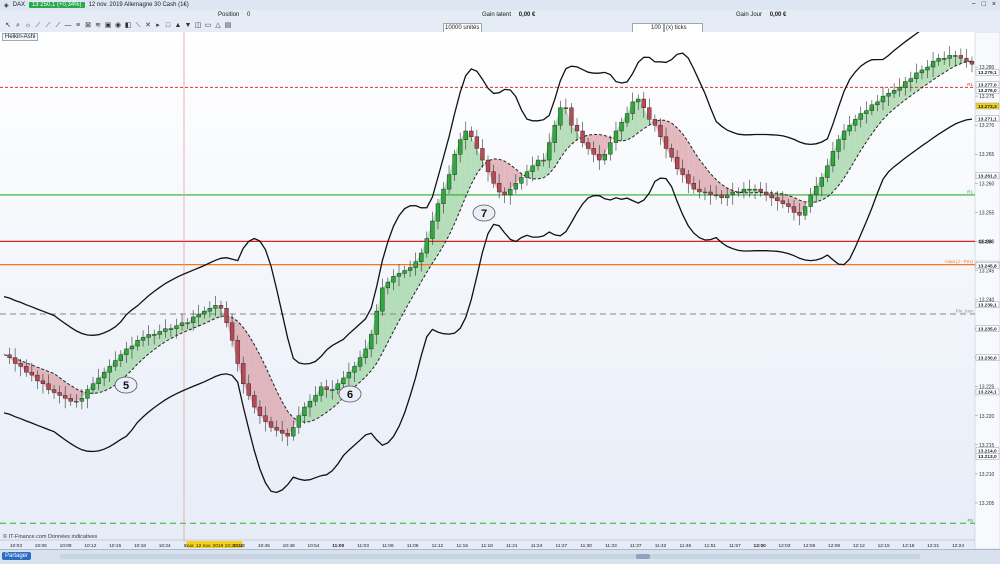 Image resolution: width=1000 pixels, height=564 pixels. What do you see at coordinates (208, 26) in the screenshot?
I see `toolbar-tool-icon: ▭` at bounding box center [208, 26].